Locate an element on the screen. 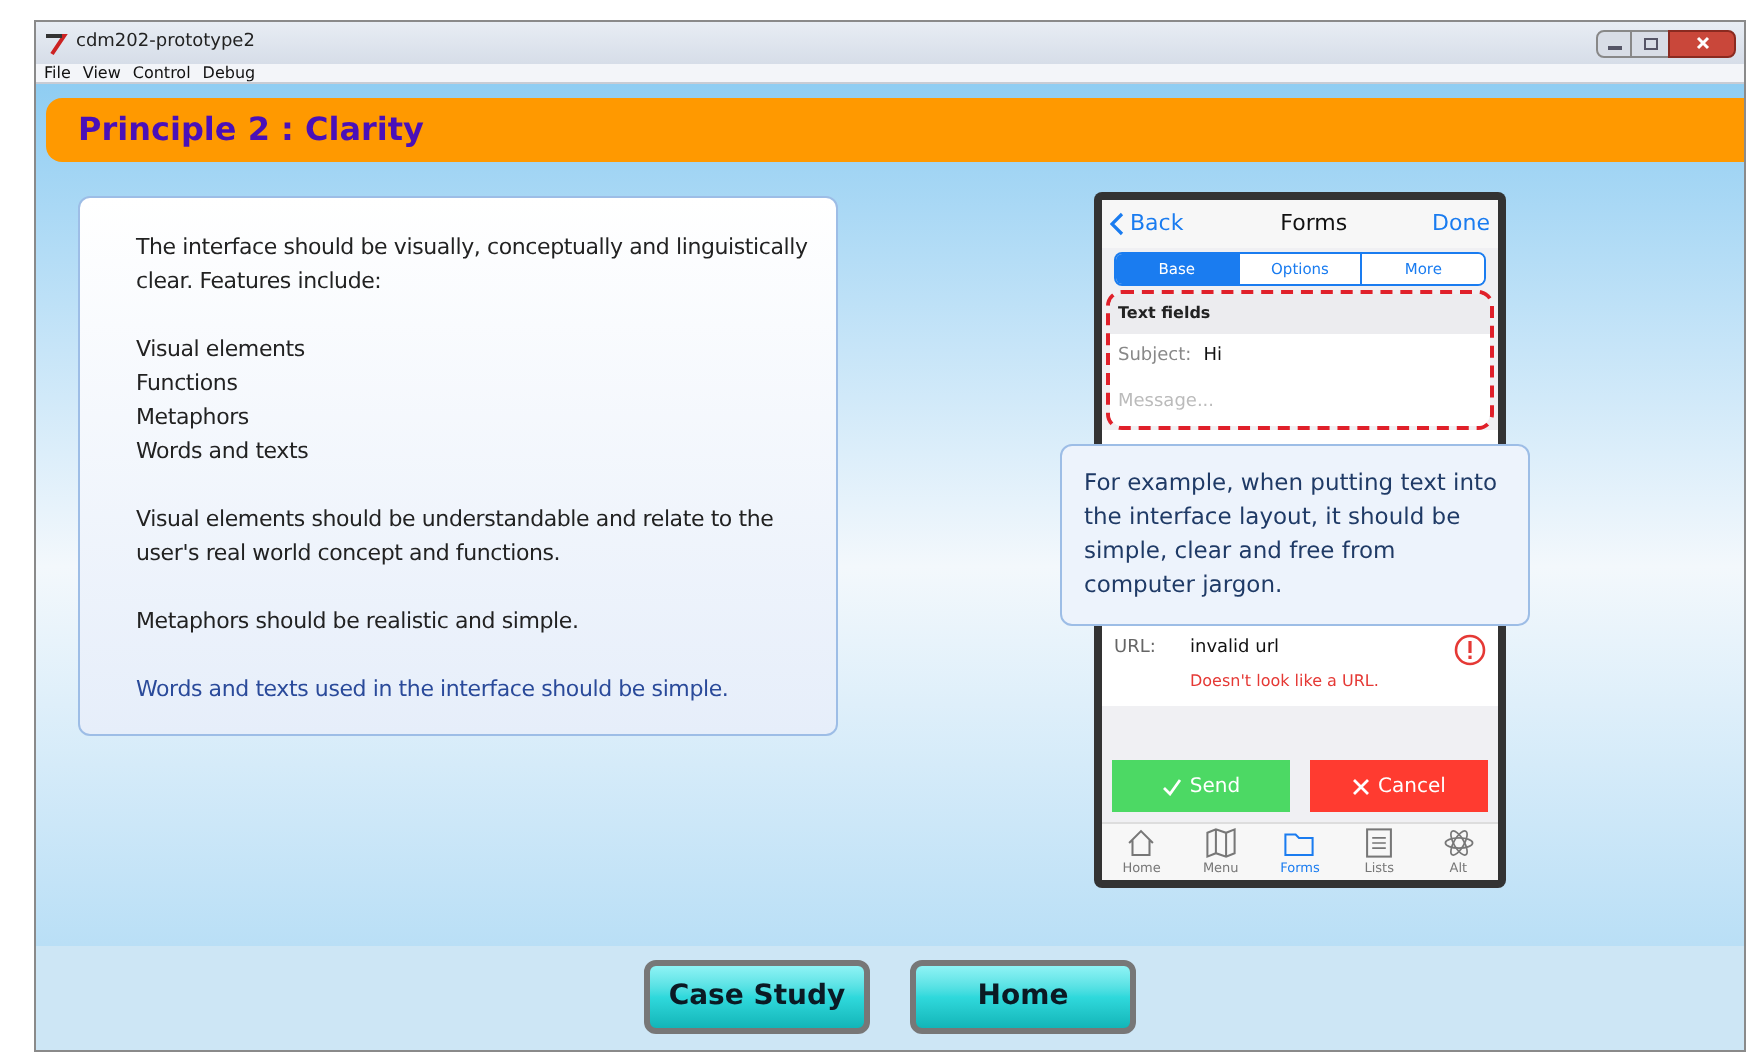 This screenshot has width=1746, height=1052. menubar-entry: Debug is located at coordinates (229, 73).